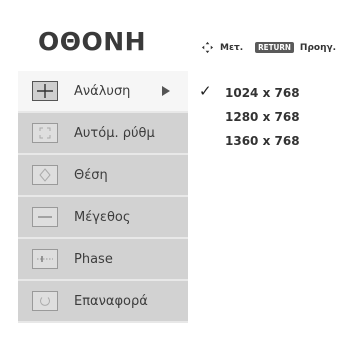 This screenshot has width=360, height=337. What do you see at coordinates (318, 47) in the screenshot?
I see `hint-return-label: Προηγ.` at bounding box center [318, 47].